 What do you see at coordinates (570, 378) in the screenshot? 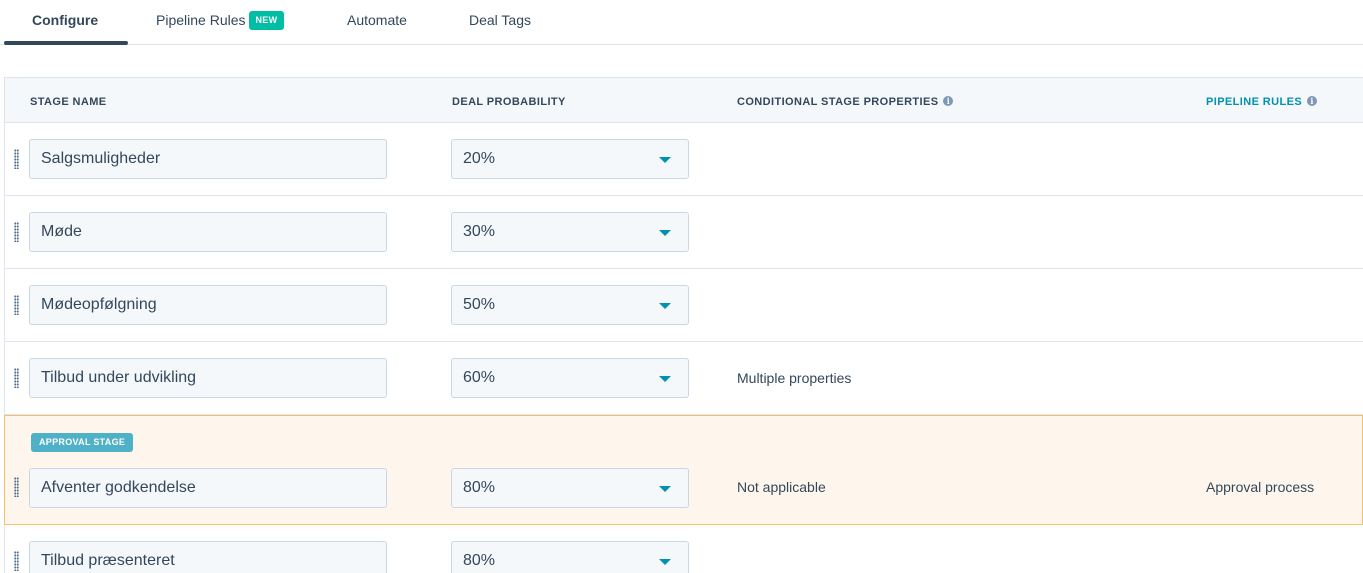
I see `deal-probability-select: 60%` at bounding box center [570, 378].